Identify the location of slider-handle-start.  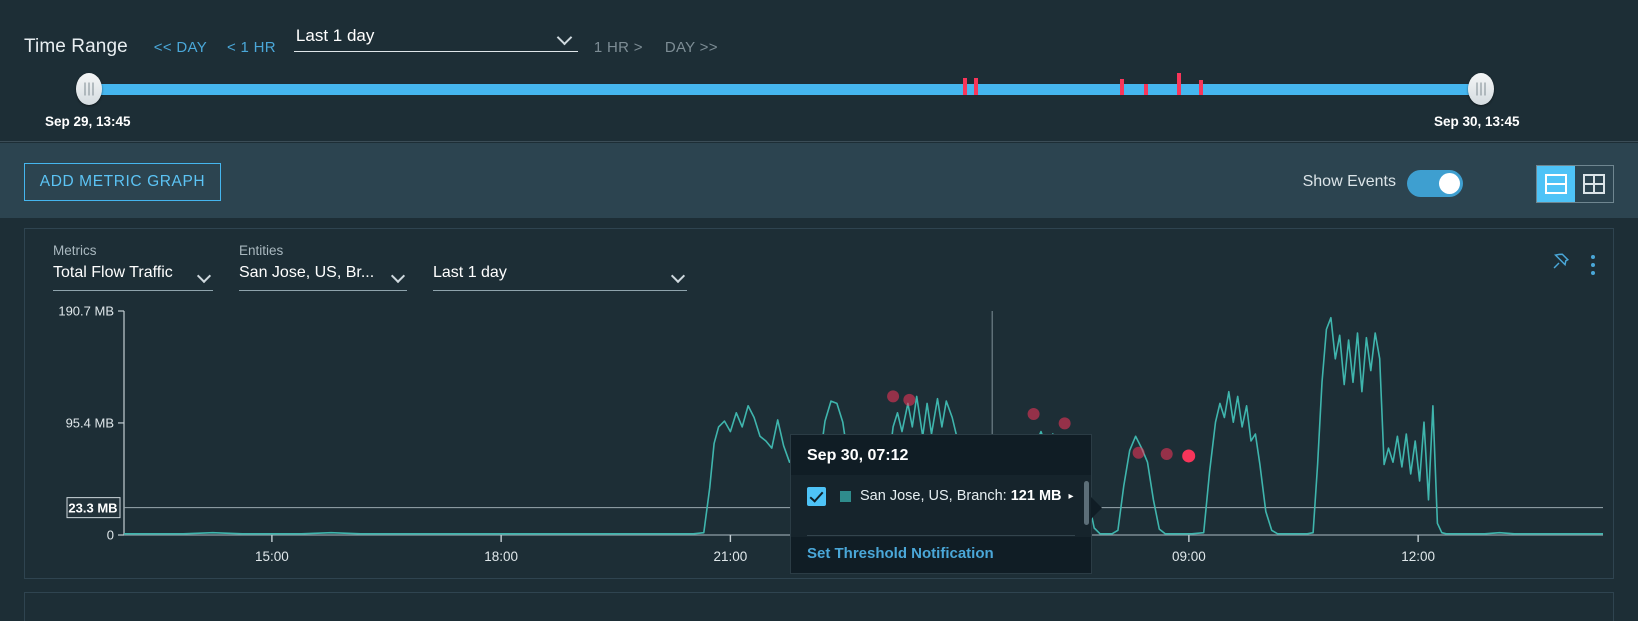
(89, 89).